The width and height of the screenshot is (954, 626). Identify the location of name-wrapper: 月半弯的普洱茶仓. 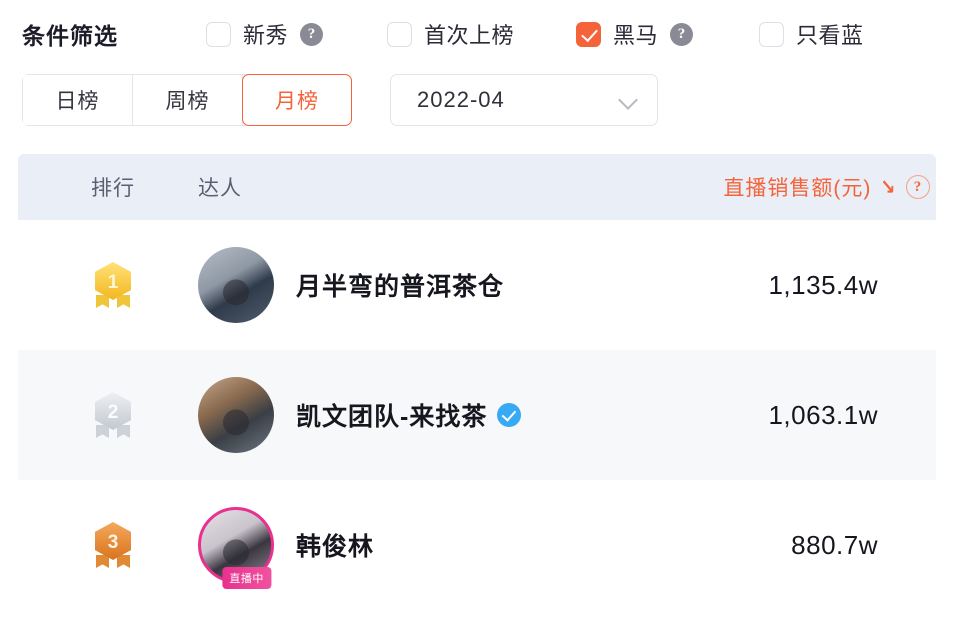
(400, 285).